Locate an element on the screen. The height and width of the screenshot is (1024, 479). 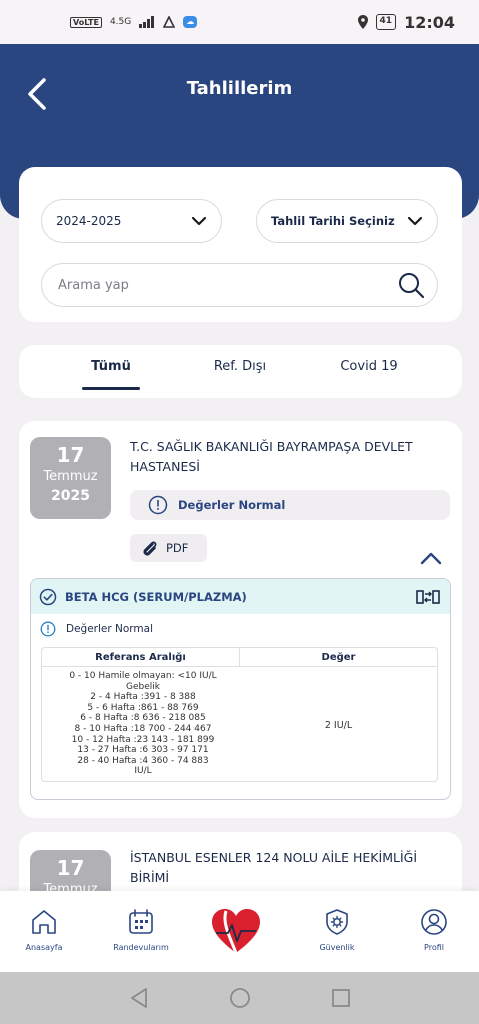
check-circle-icon is located at coordinates (48, 596).